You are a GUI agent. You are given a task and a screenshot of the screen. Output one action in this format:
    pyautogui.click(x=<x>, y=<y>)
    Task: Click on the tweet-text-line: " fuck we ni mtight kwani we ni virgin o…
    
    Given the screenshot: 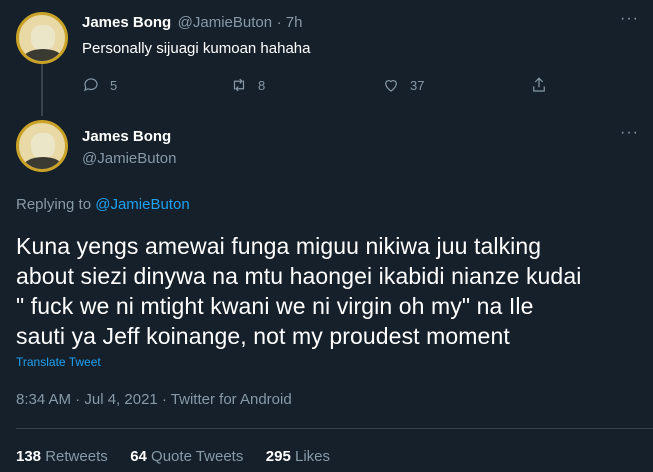 What is the action you would take?
    pyautogui.click(x=275, y=306)
    